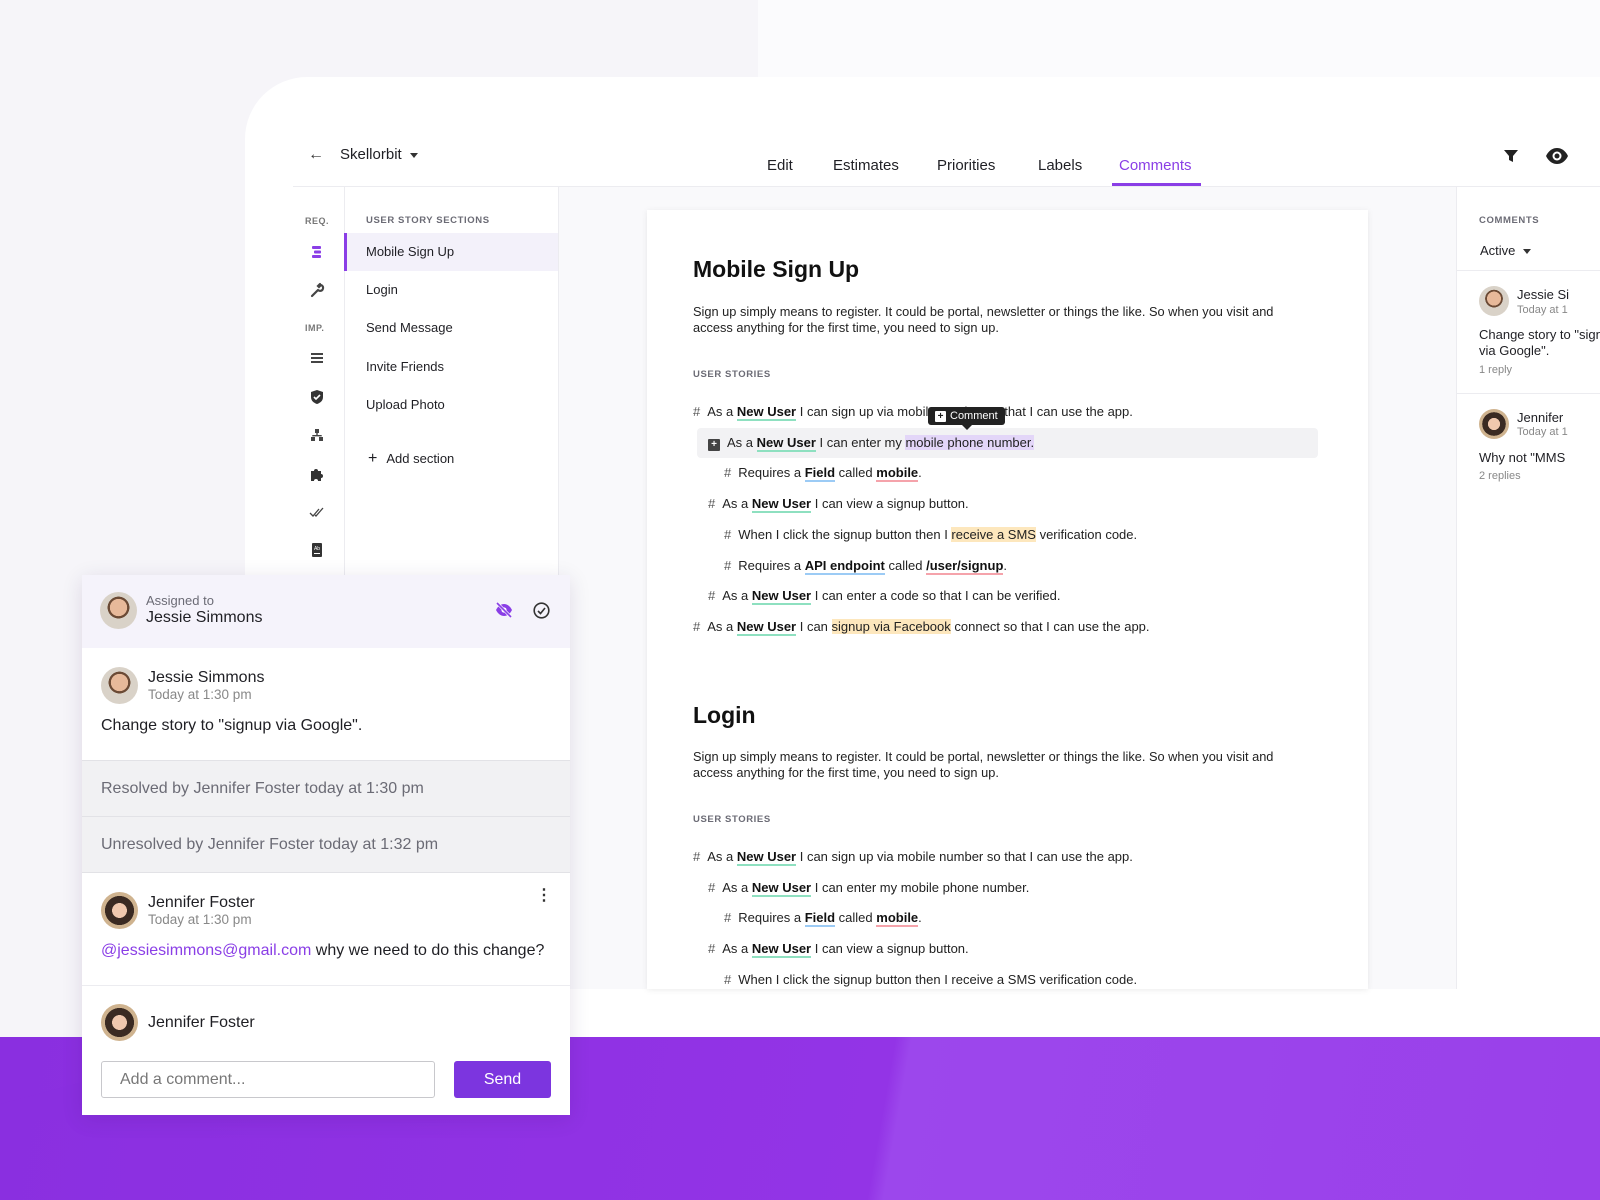  Describe the element at coordinates (451, 367) in the screenshot. I see `section-item-invite-friends: Invite Friends` at that location.